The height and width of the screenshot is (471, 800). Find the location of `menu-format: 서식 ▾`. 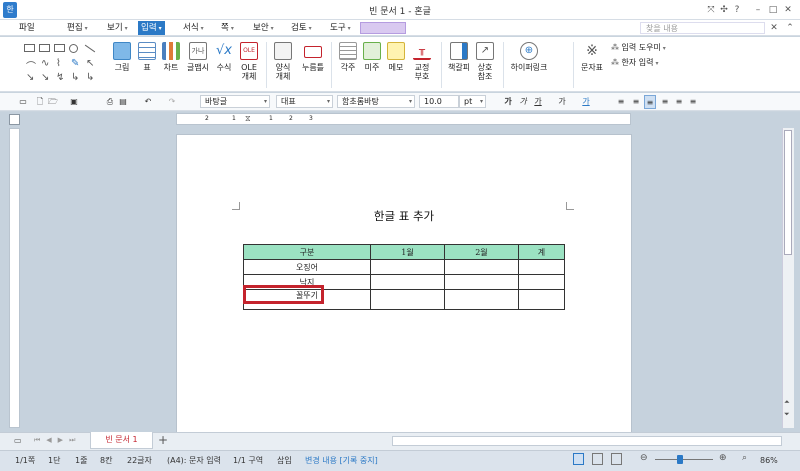

menu-format: 서식 ▾ is located at coordinates (193, 28).